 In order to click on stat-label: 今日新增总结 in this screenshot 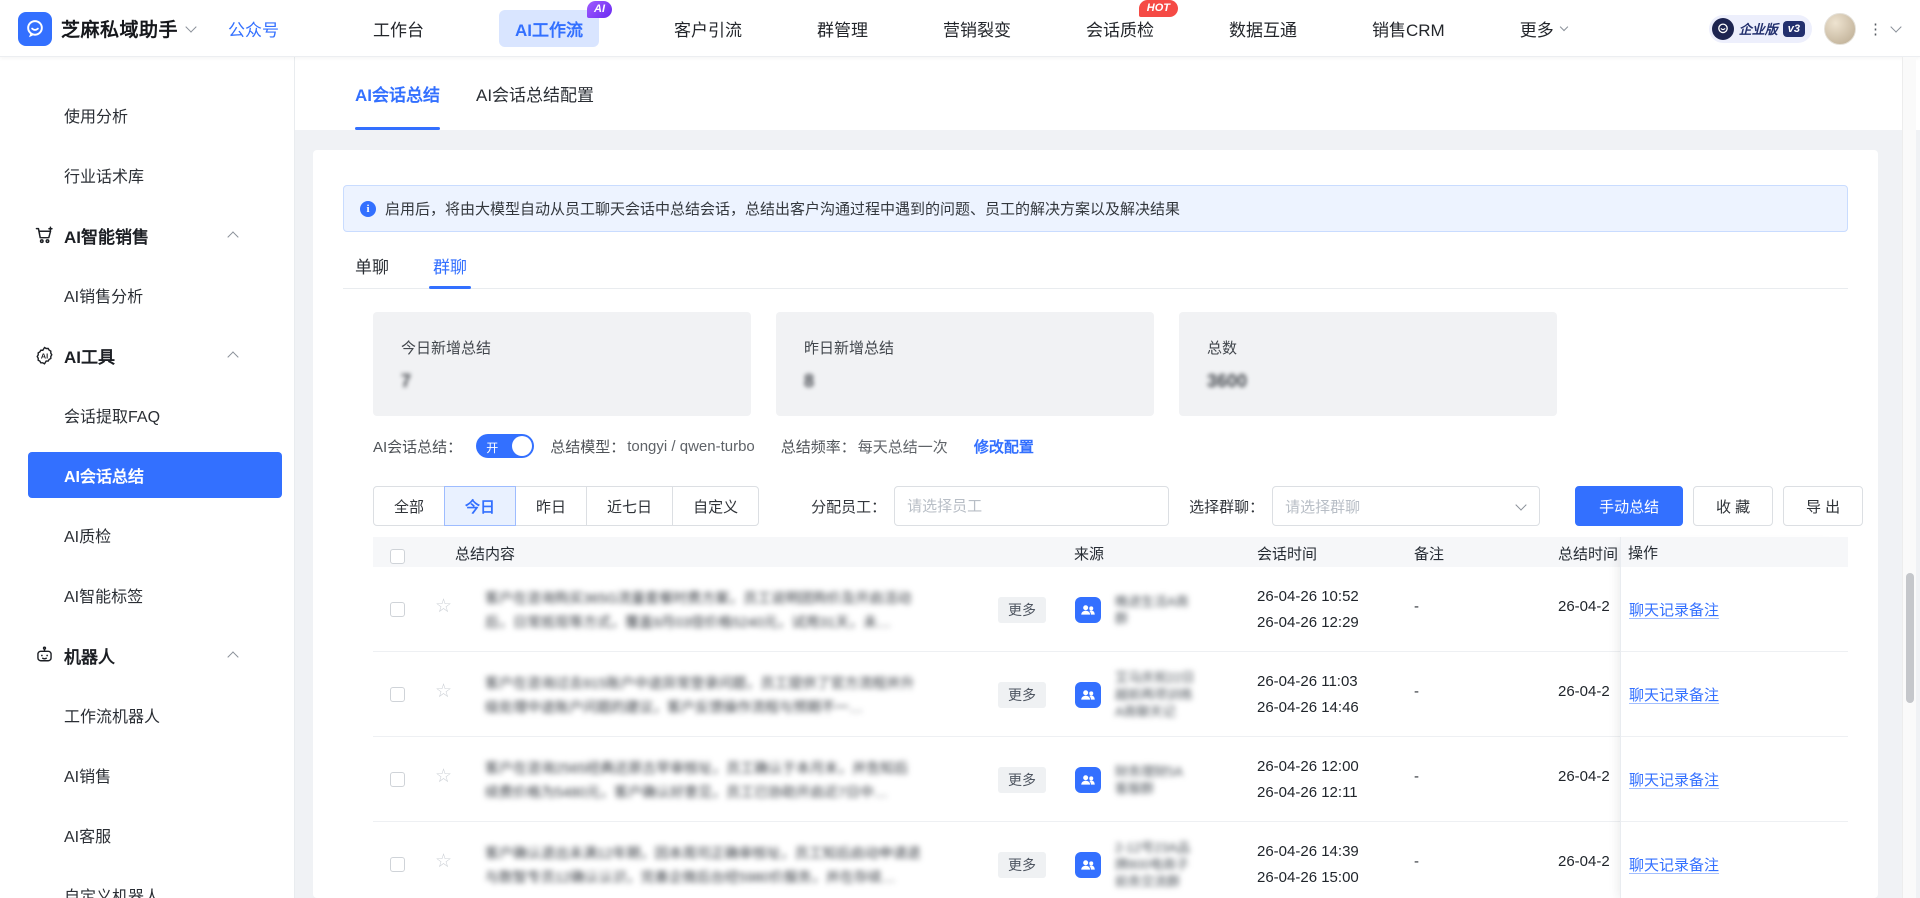, I will do `click(446, 348)`.